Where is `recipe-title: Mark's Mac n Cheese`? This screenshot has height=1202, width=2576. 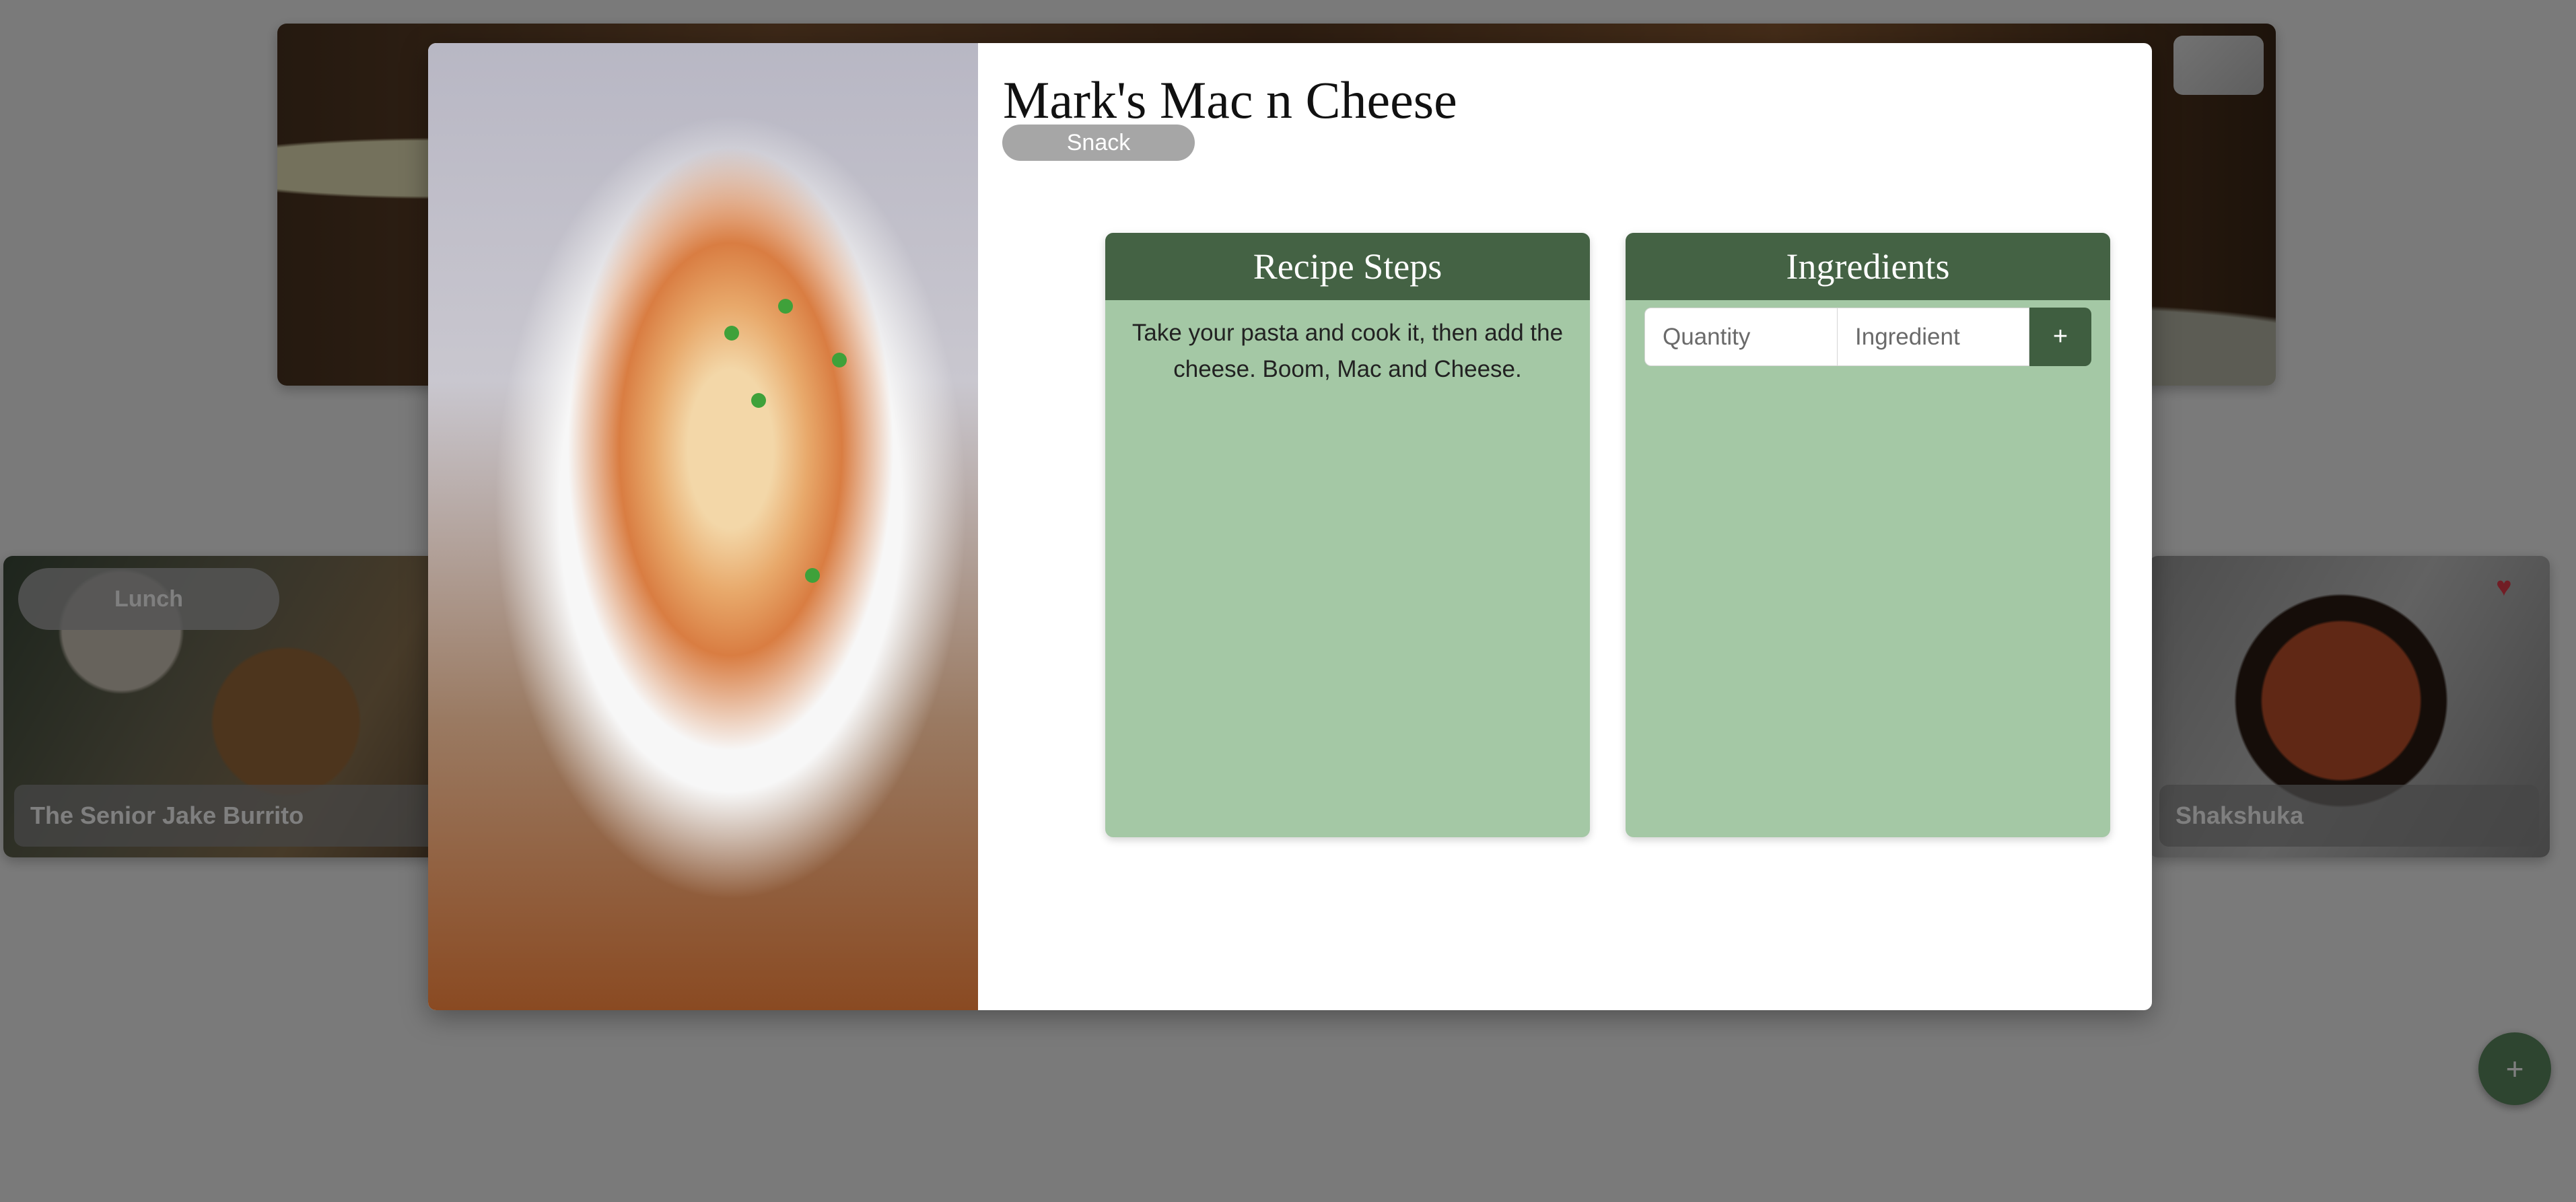
recipe-title: Mark's Mac n Cheese is located at coordinates (1230, 100).